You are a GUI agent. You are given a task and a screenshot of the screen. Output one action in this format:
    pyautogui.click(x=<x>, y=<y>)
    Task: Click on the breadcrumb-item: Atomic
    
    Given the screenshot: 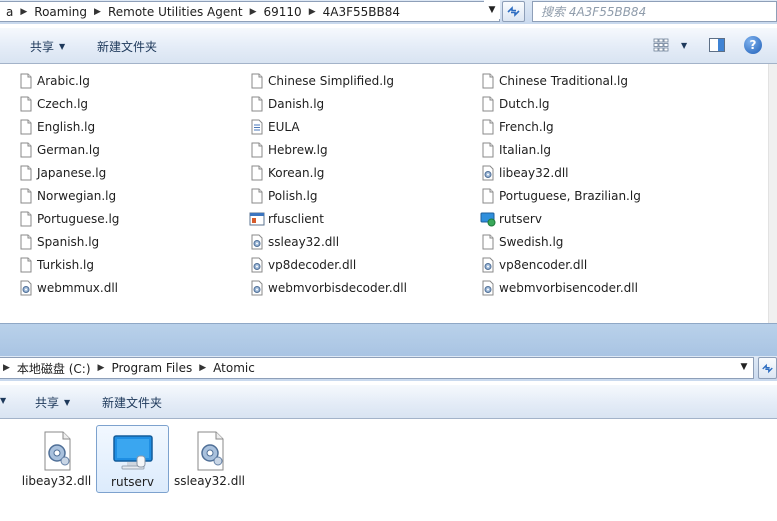 What is the action you would take?
    pyautogui.click(x=234, y=368)
    